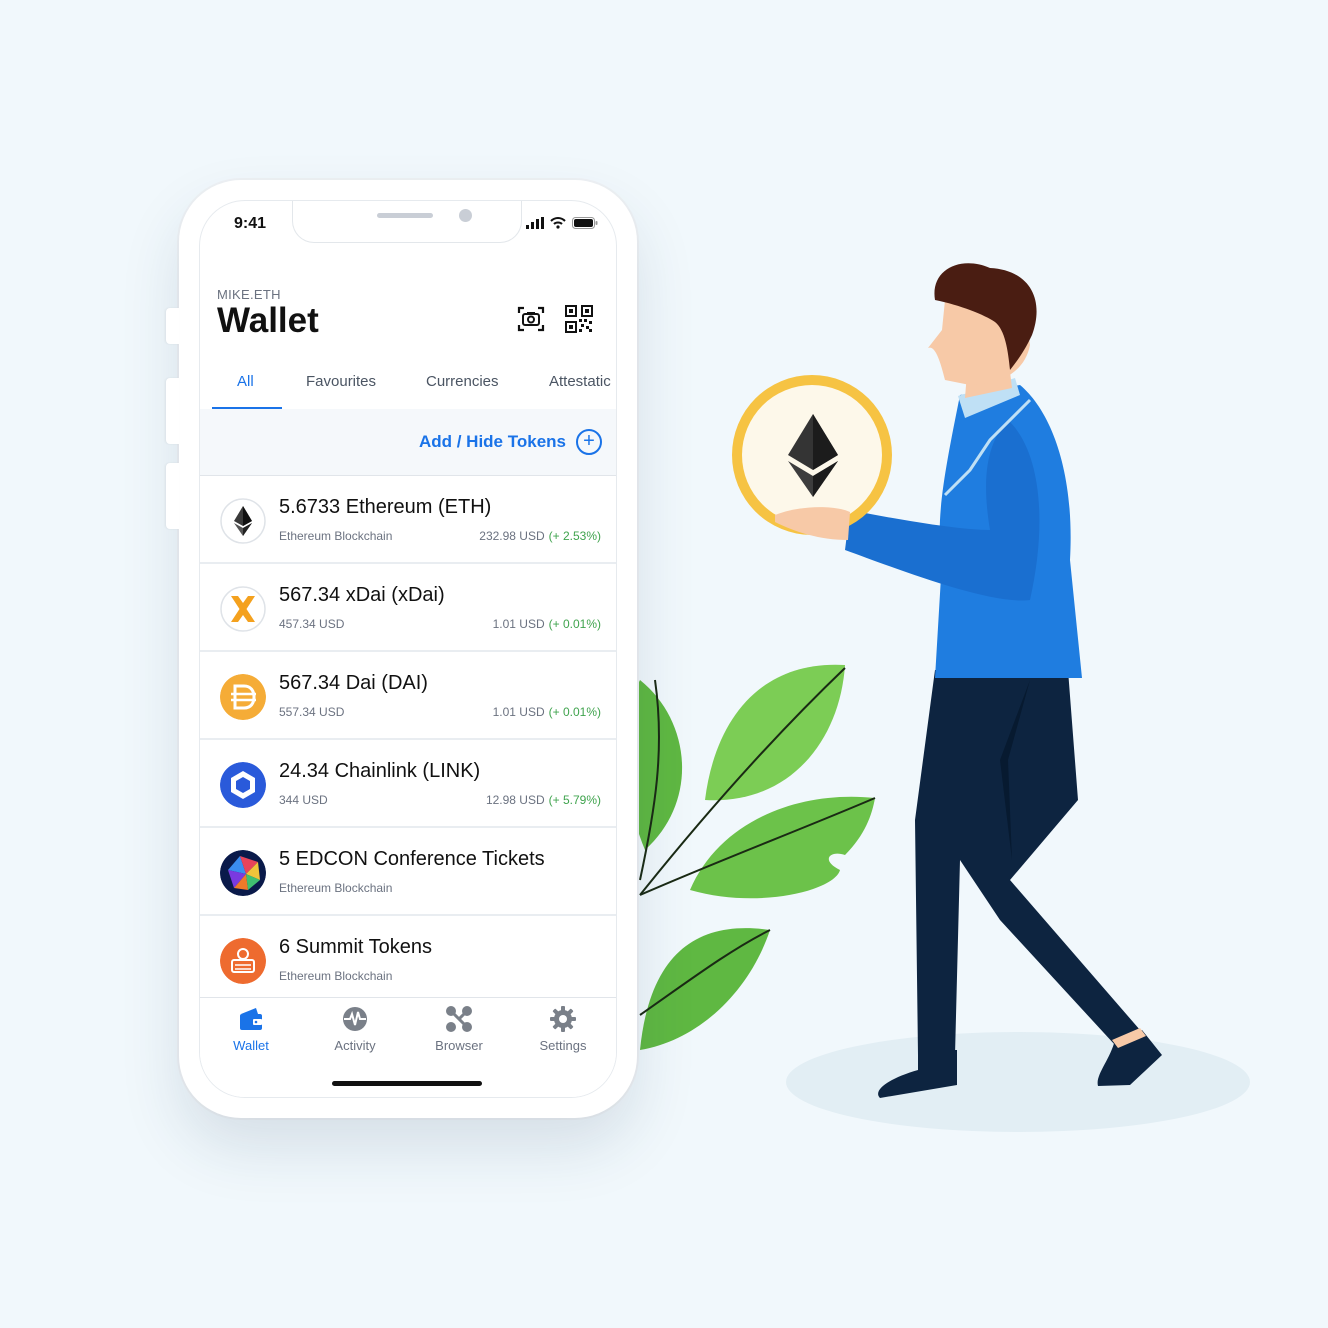  What do you see at coordinates (245, 381) in the screenshot?
I see `tab-all: All` at bounding box center [245, 381].